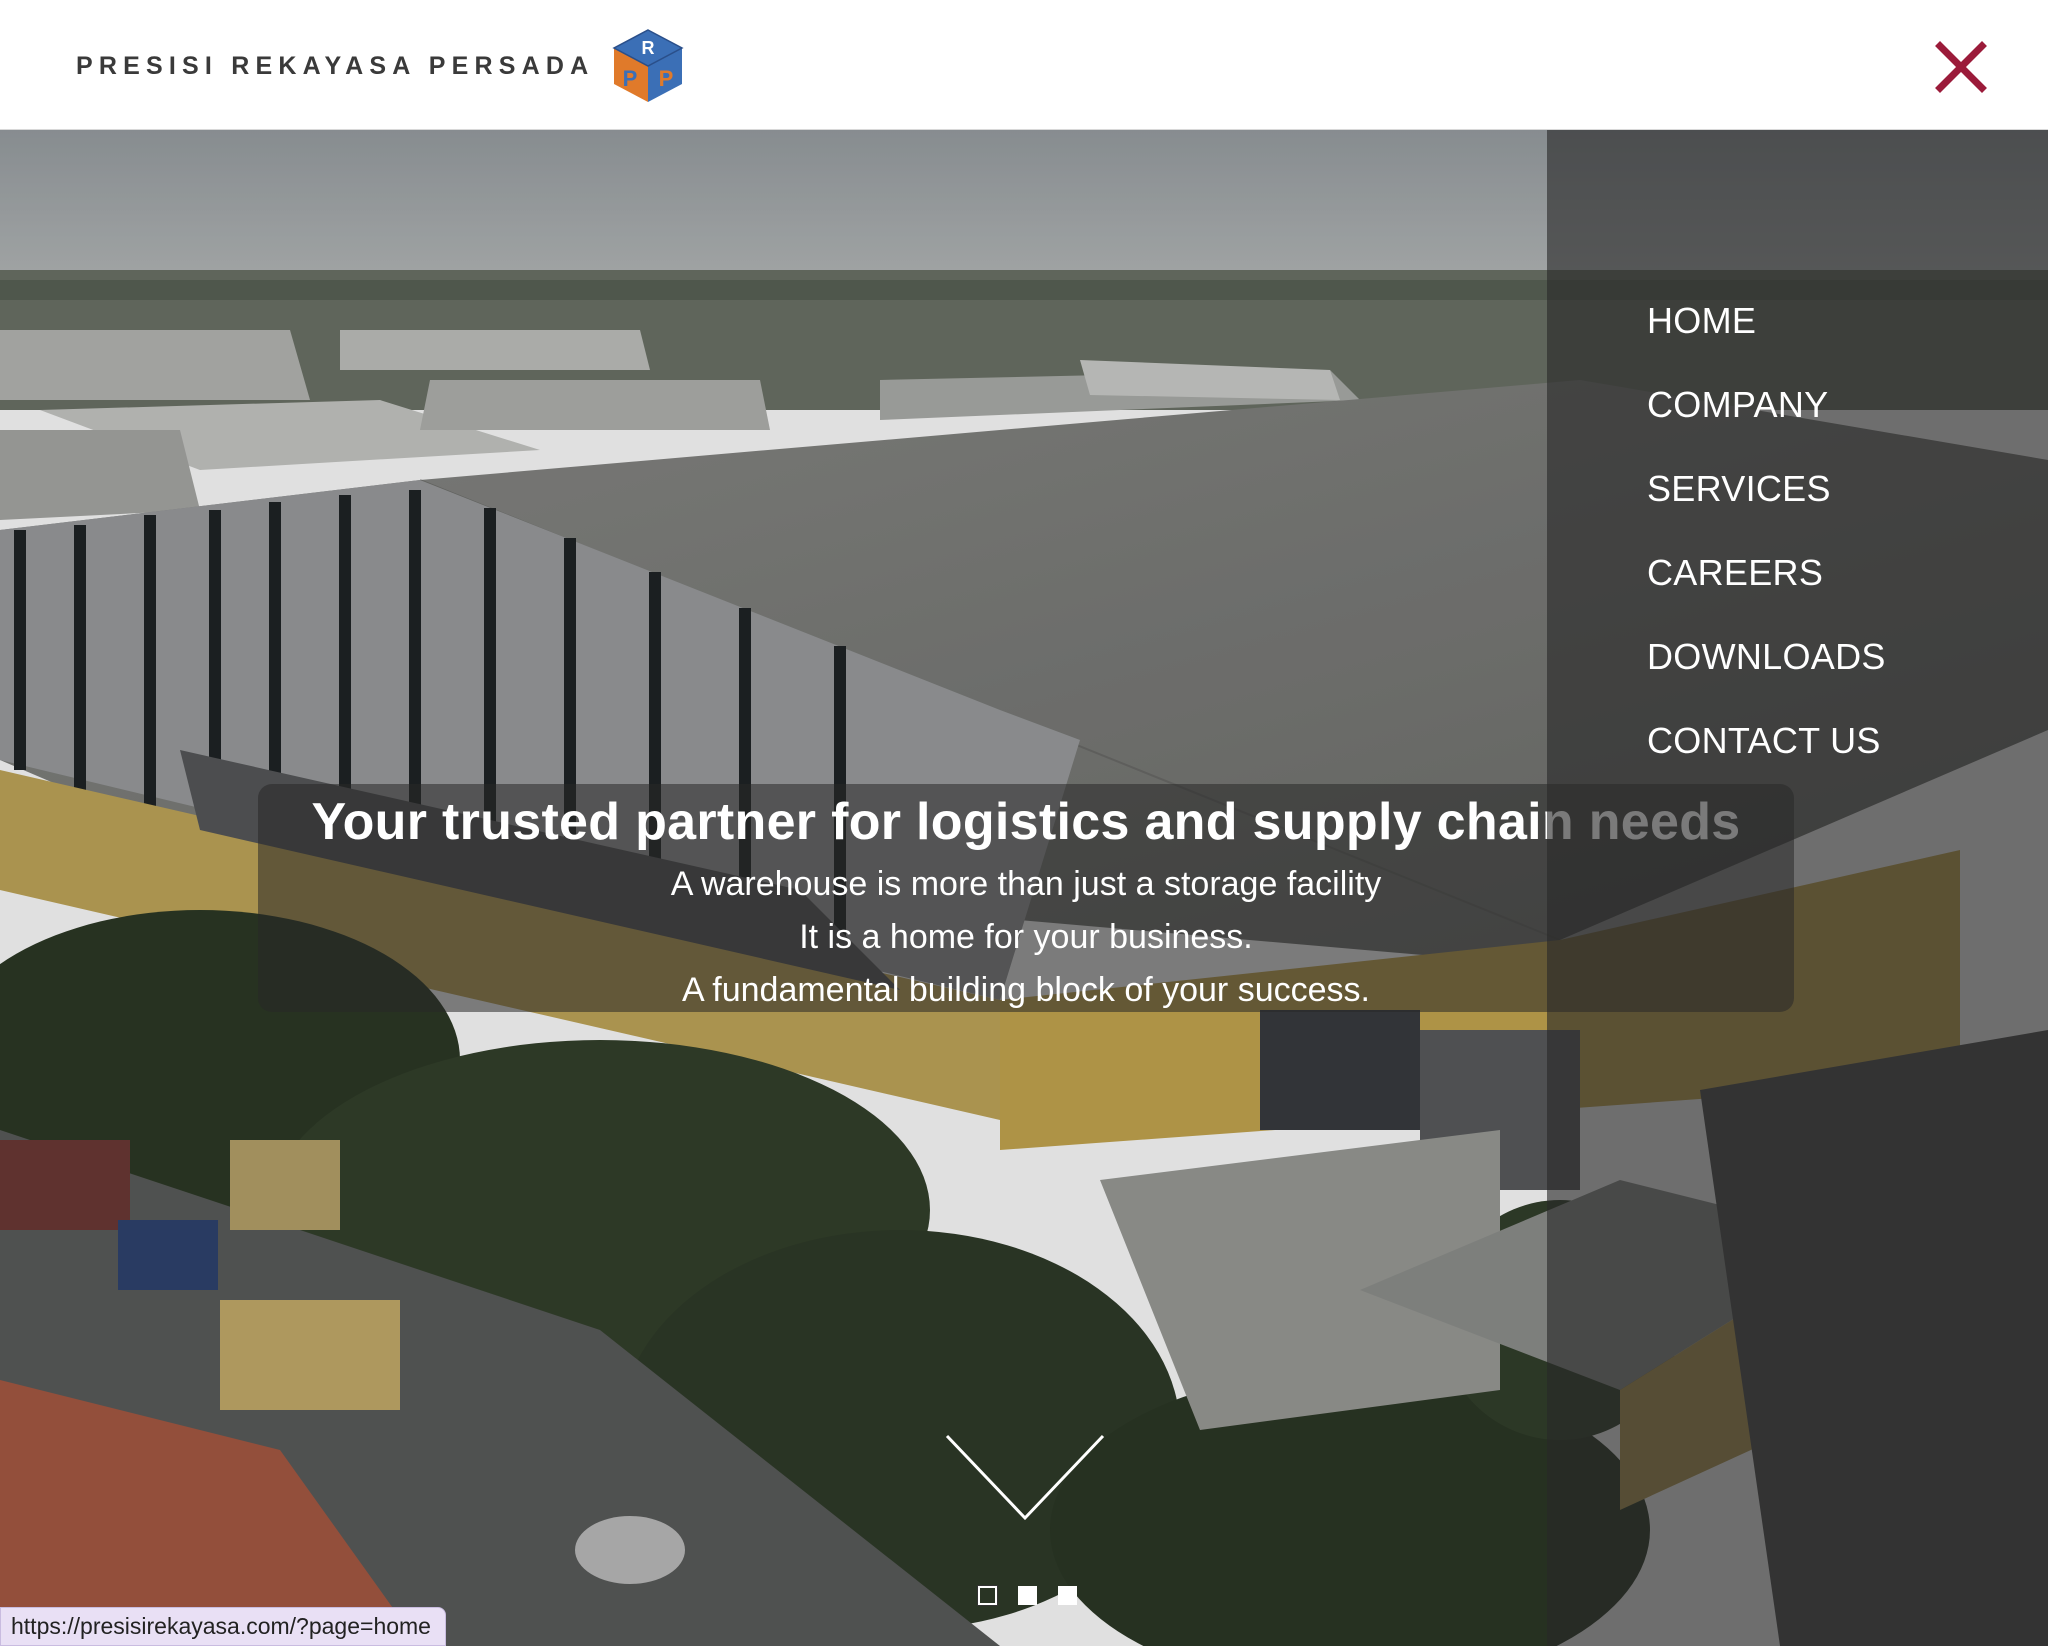 This screenshot has width=2048, height=1646. I want to click on menu-link-home: HOME, so click(1701, 321).